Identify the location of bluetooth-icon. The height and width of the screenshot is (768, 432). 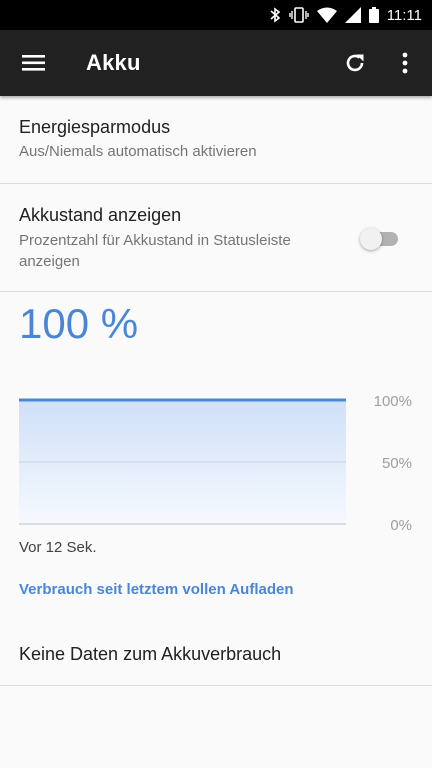
(275, 15).